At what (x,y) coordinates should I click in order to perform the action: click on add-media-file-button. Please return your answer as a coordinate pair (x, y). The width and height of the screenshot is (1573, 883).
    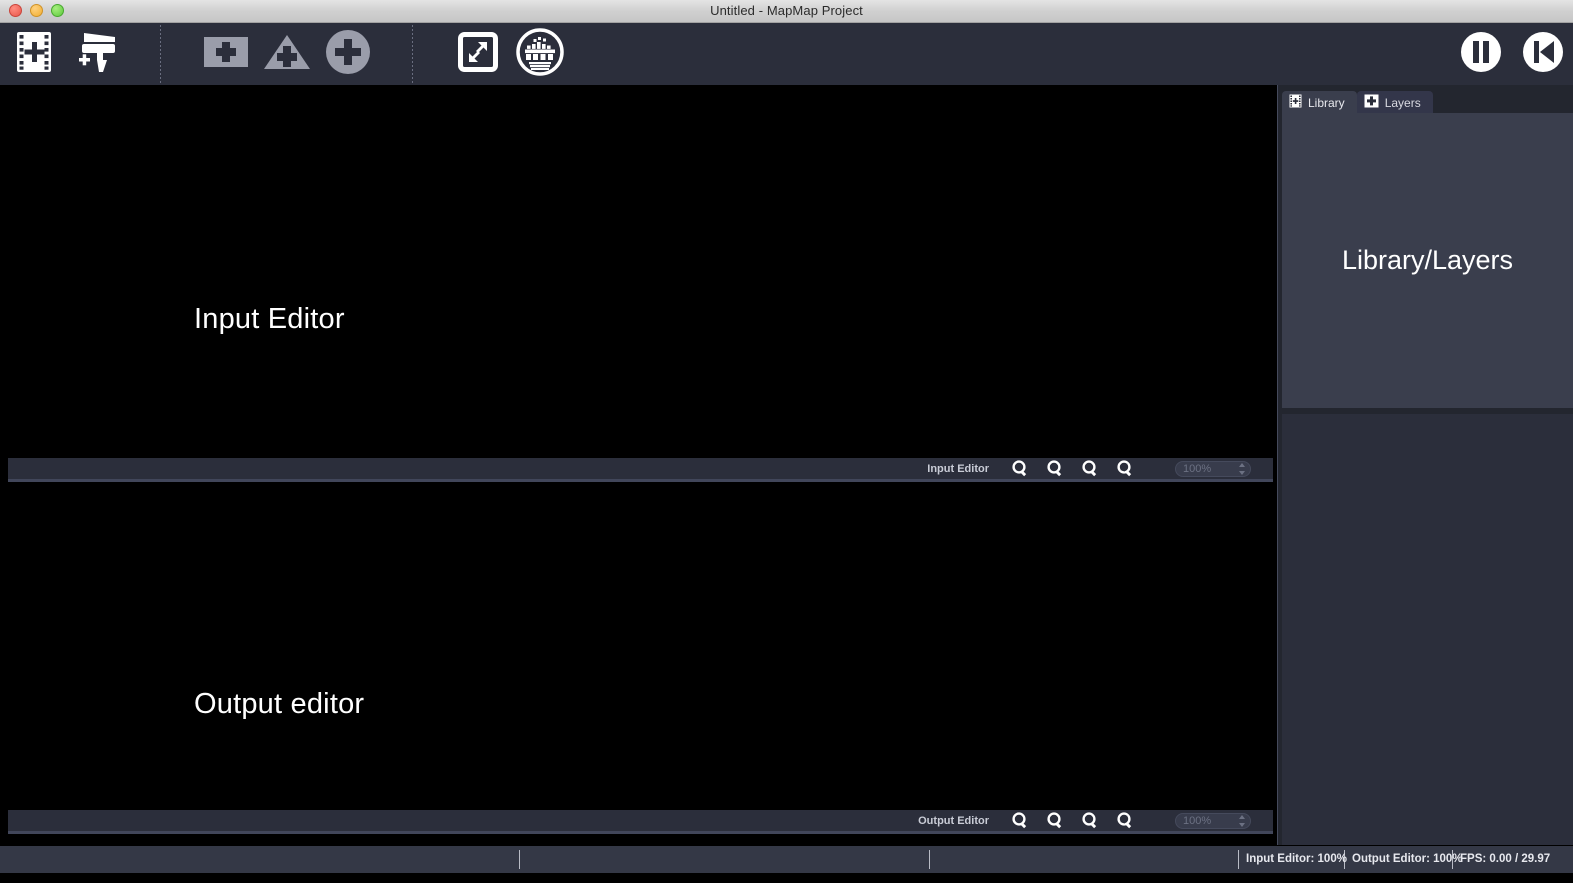
    Looking at the image, I should click on (34, 54).